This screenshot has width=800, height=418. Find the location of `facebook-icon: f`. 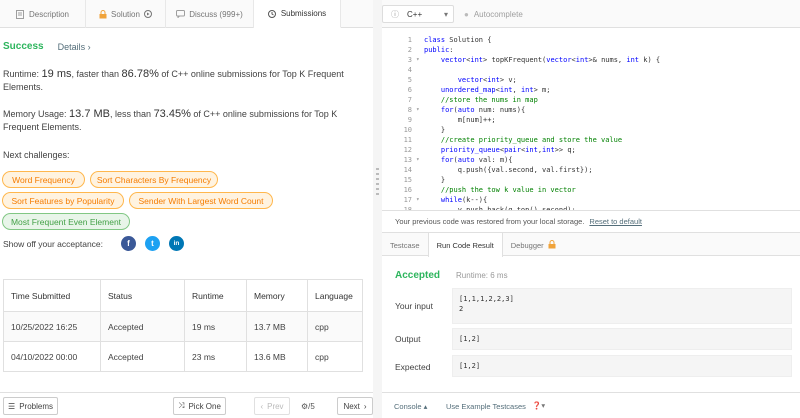

facebook-icon: f is located at coordinates (128, 243).